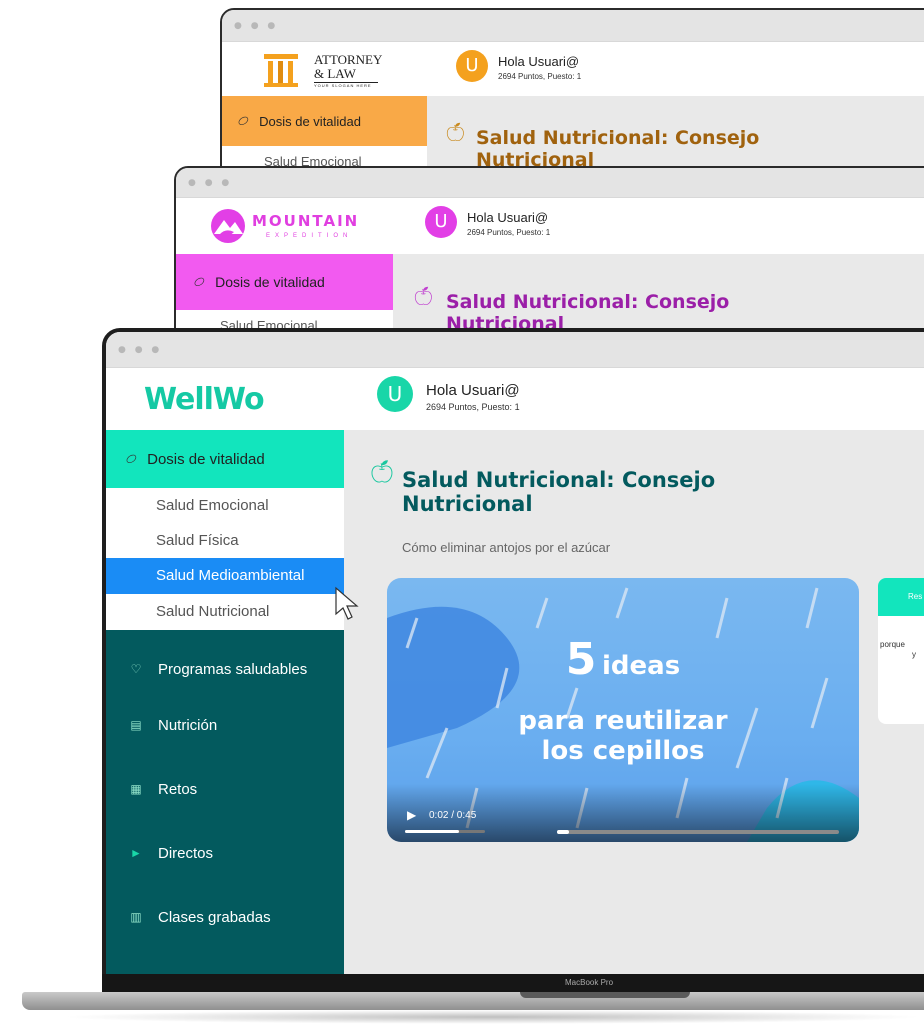 The width and height of the screenshot is (924, 1031). What do you see at coordinates (698, 832) in the screenshot?
I see `progress-bar` at bounding box center [698, 832].